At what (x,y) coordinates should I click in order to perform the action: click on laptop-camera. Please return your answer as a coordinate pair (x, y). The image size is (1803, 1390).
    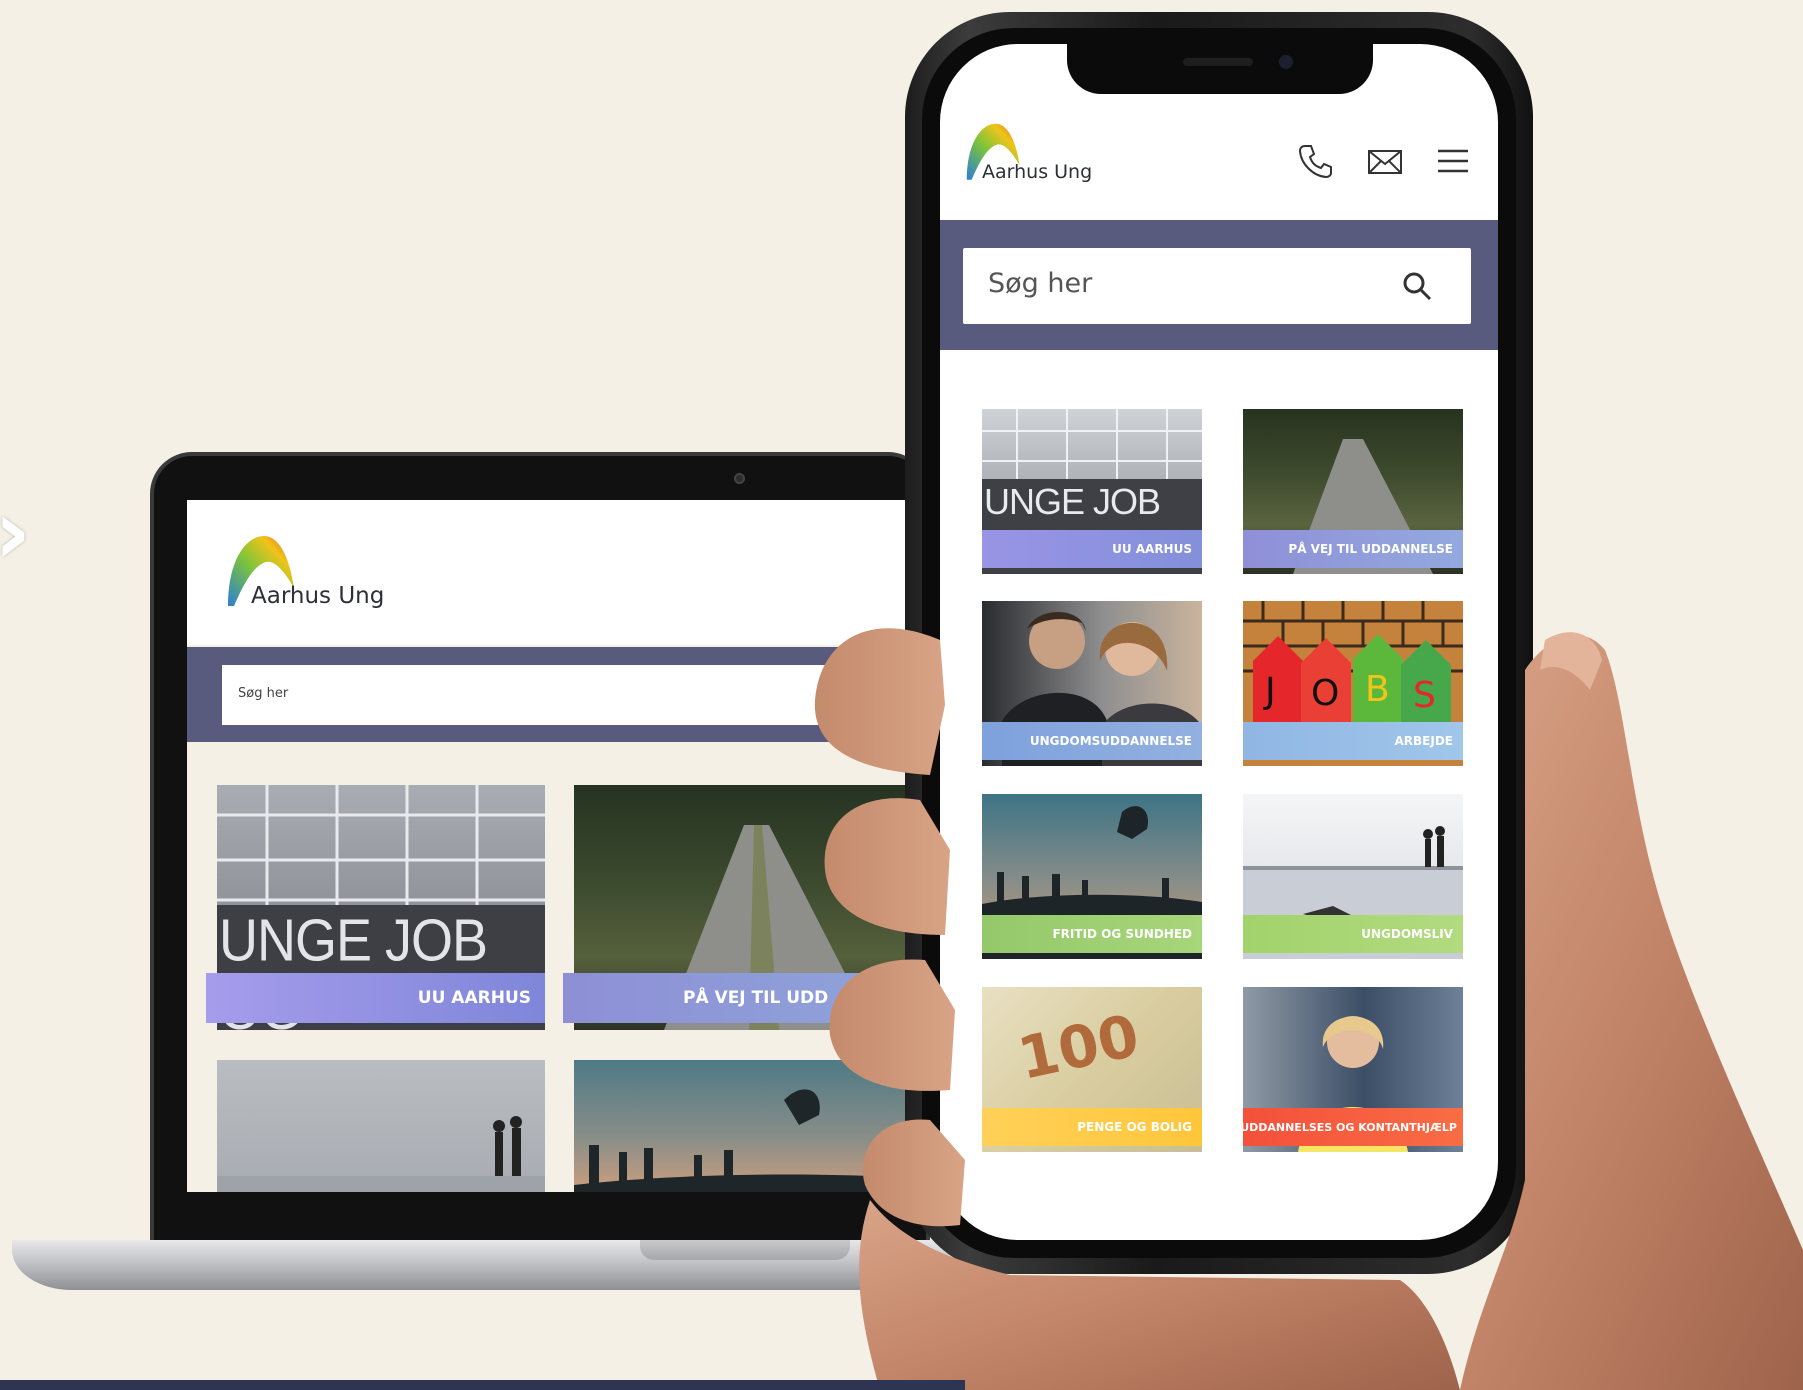
    Looking at the image, I should click on (739, 478).